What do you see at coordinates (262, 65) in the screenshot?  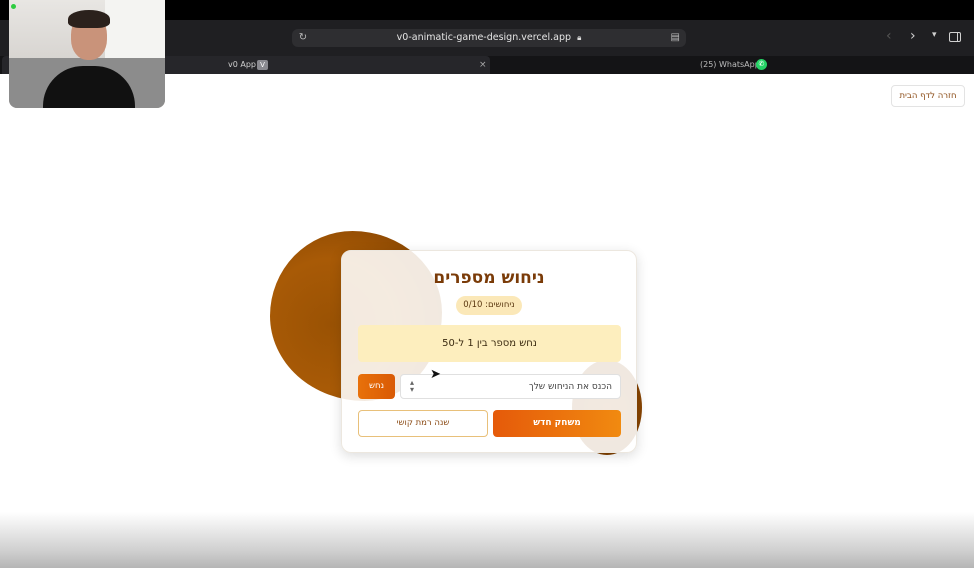 I see `v0-favicon-icon: V` at bounding box center [262, 65].